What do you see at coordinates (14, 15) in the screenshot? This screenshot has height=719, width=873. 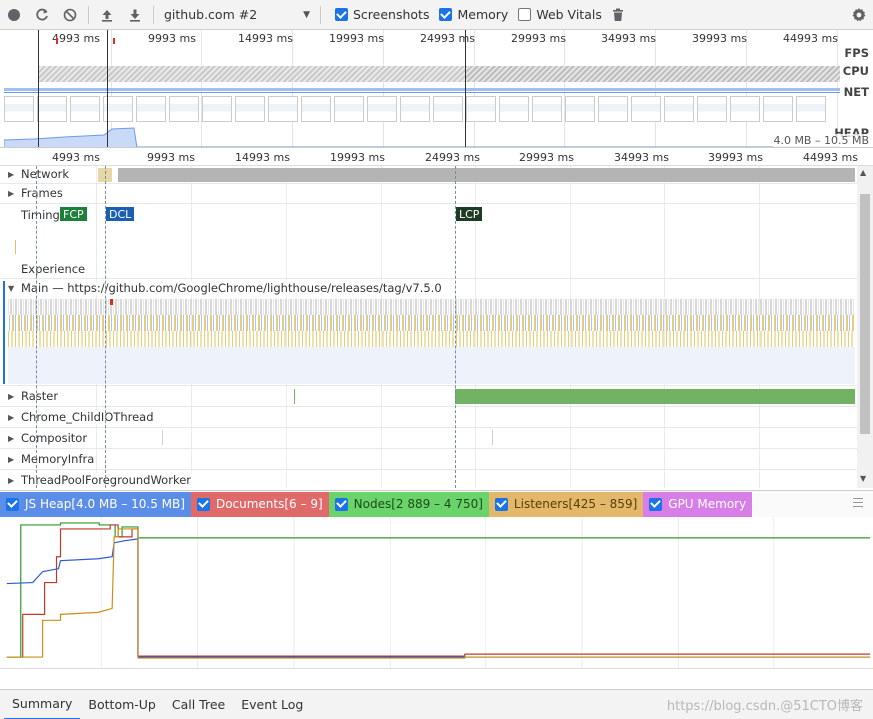 I see `record-button` at bounding box center [14, 15].